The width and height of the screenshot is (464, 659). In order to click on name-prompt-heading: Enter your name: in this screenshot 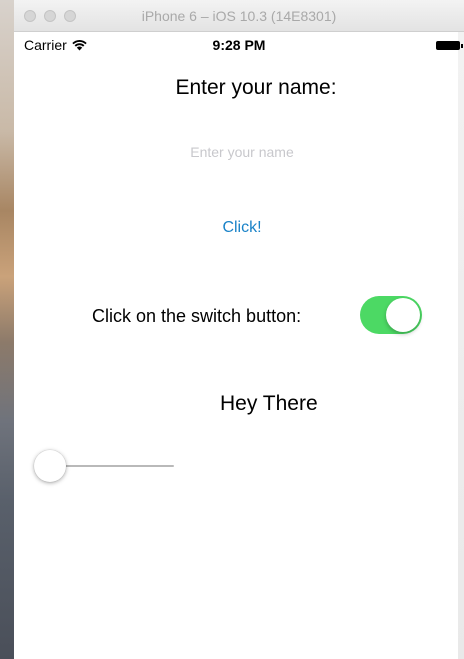, I will do `click(256, 87)`.